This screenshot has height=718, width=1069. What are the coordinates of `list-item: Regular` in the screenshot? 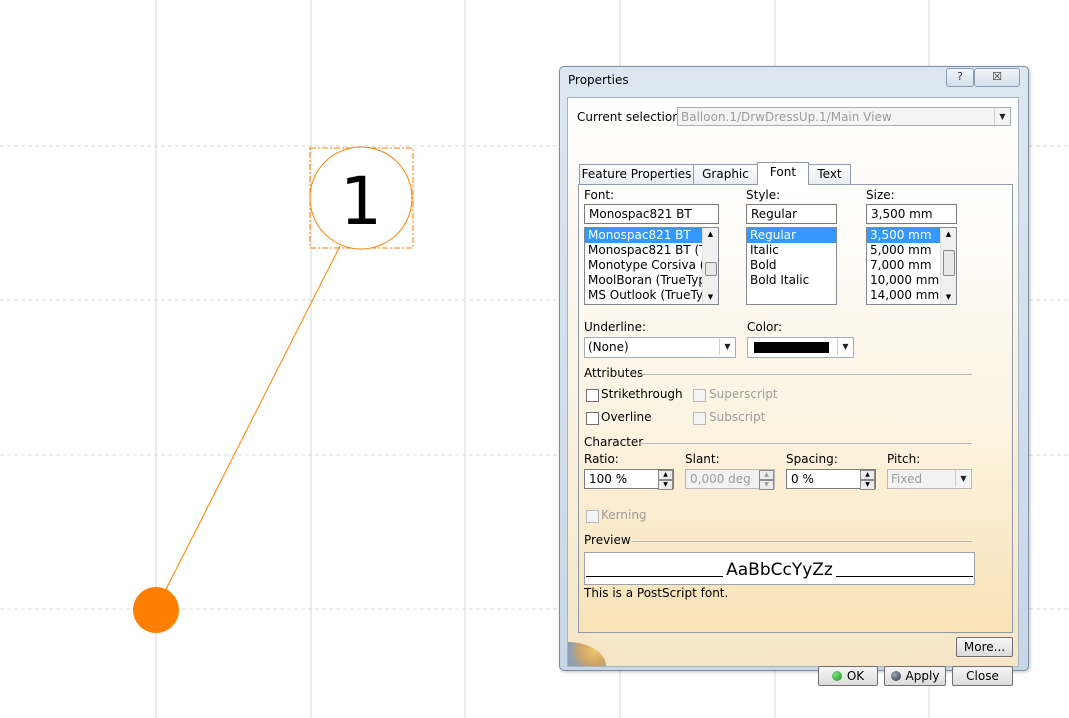 It's located at (791, 235).